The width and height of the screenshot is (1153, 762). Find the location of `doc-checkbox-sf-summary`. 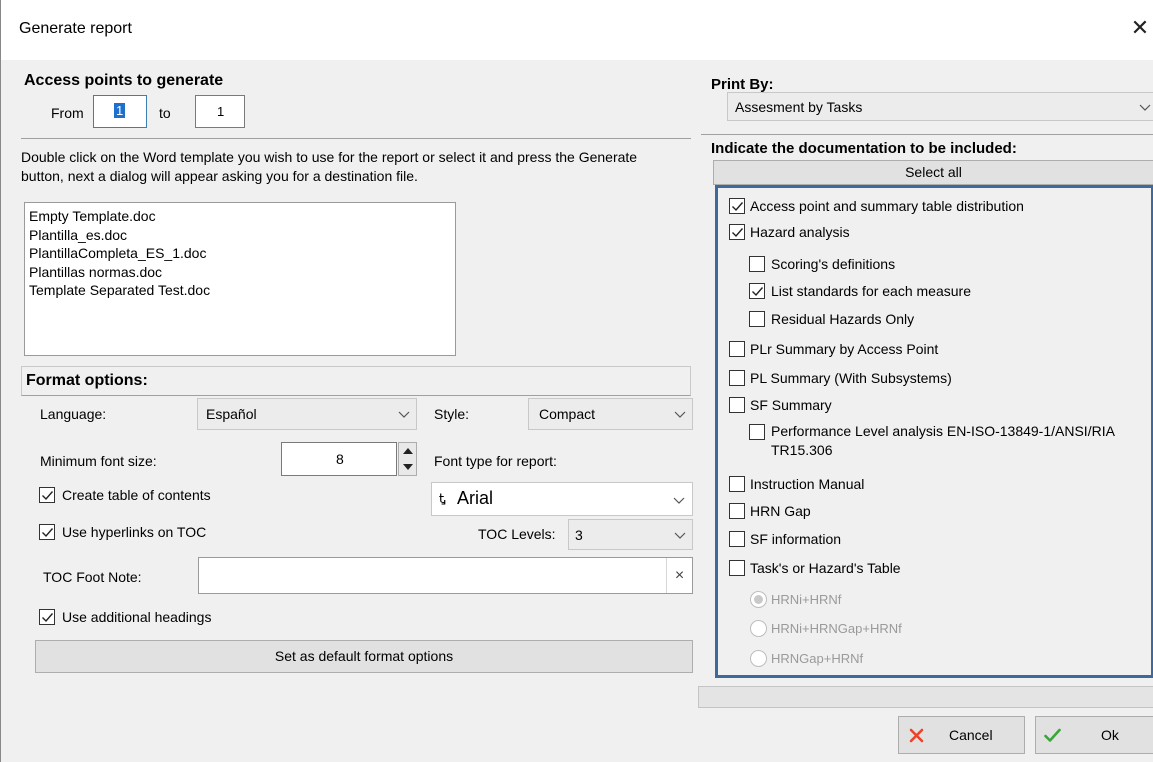

doc-checkbox-sf-summary is located at coordinates (737, 405).